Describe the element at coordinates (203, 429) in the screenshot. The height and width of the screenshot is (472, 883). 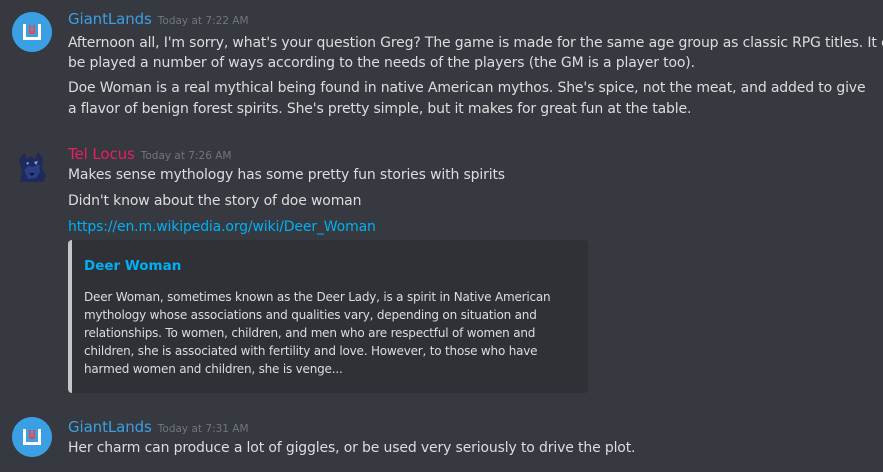
I see `timestamp: Today at 7:31 AM` at that location.